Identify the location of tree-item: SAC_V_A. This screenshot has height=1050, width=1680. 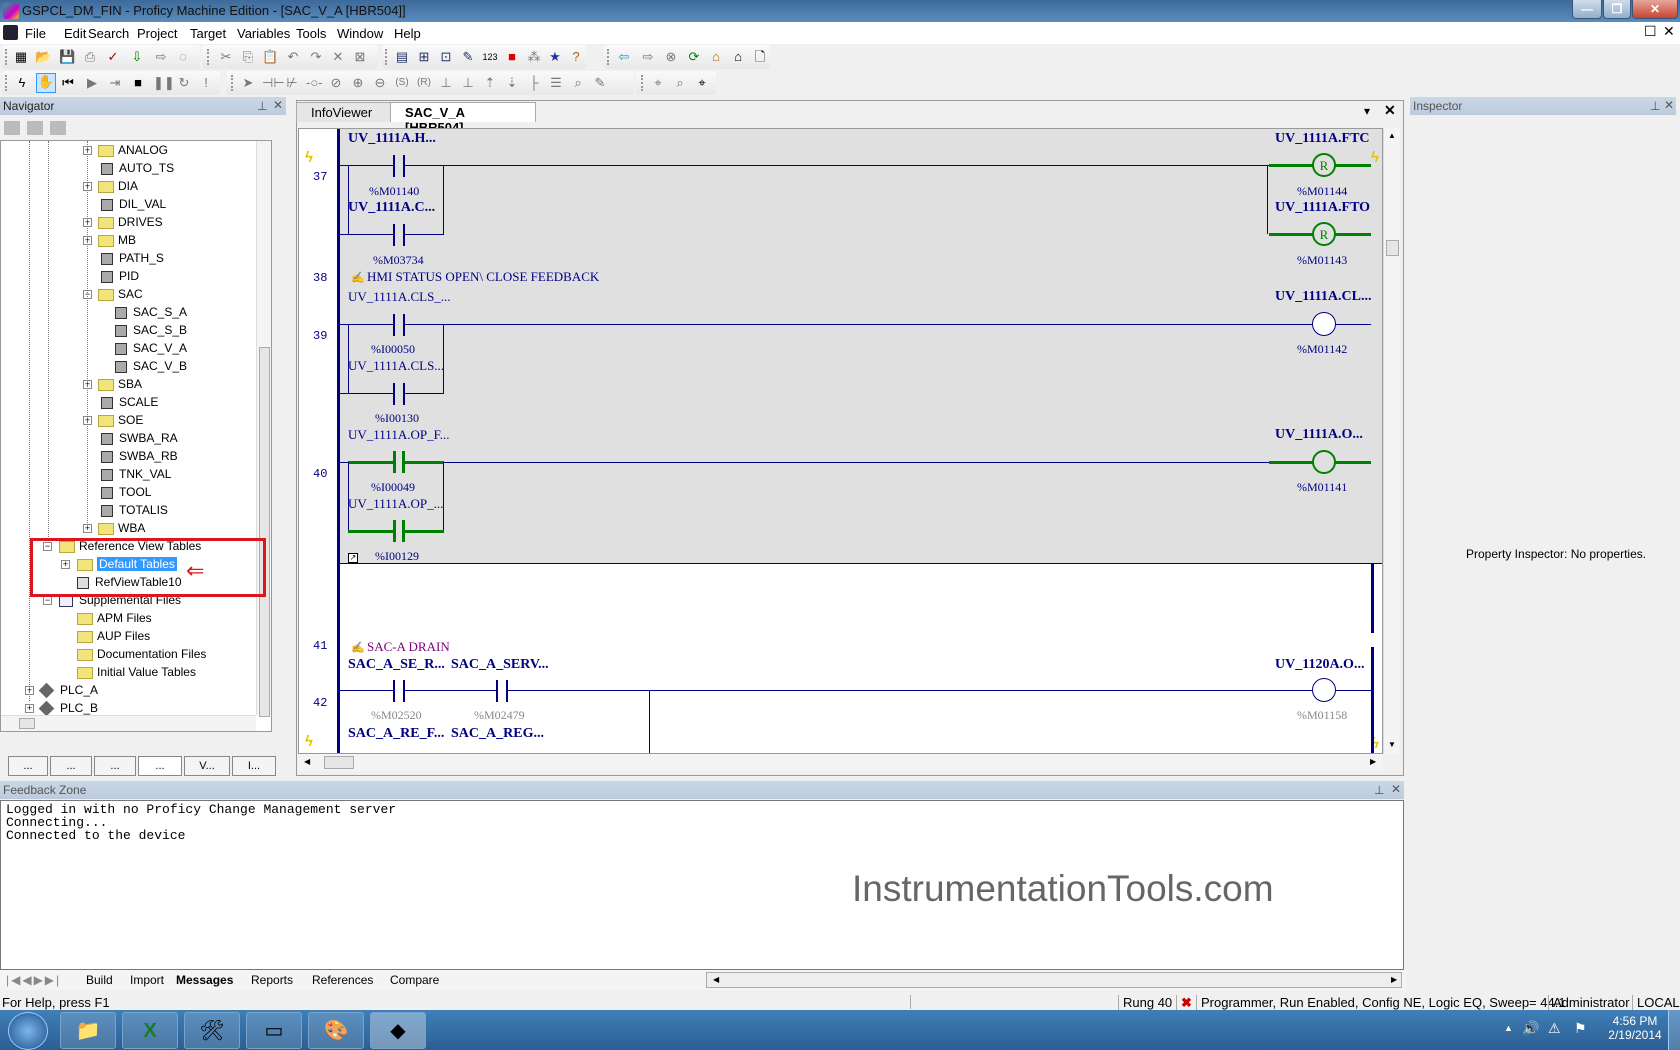
(149, 348).